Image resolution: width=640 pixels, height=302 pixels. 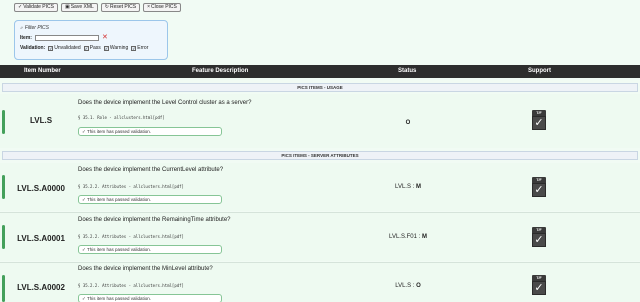 I want to click on status-value: LVL.S : M, so click(x=408, y=187).